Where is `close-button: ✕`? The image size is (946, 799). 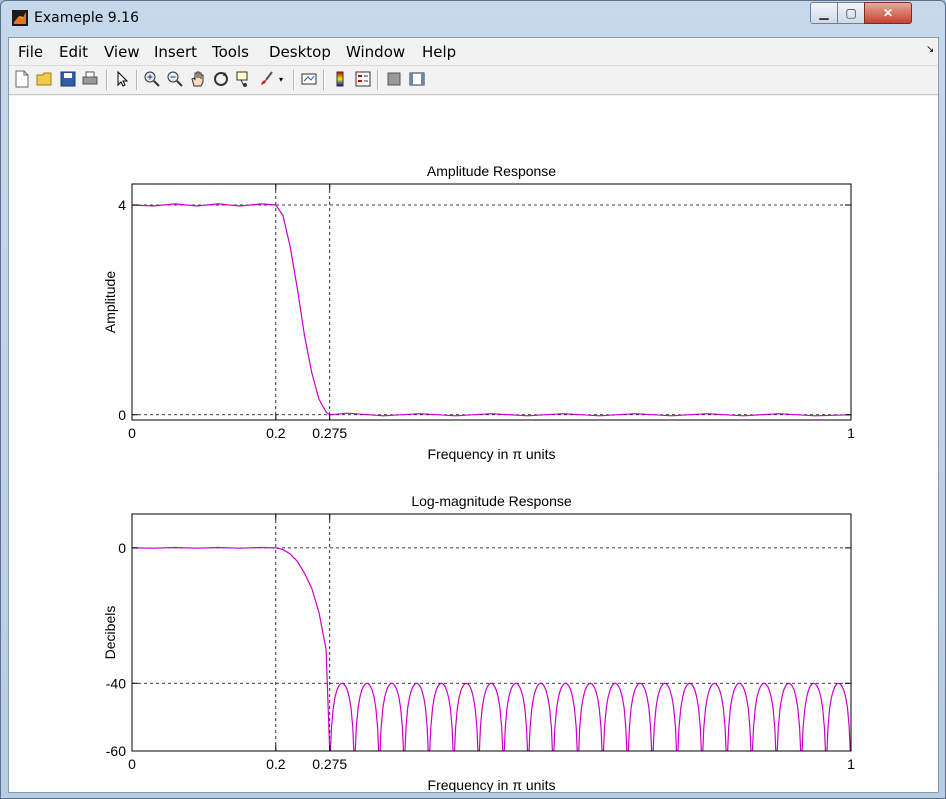
close-button: ✕ is located at coordinates (888, 13).